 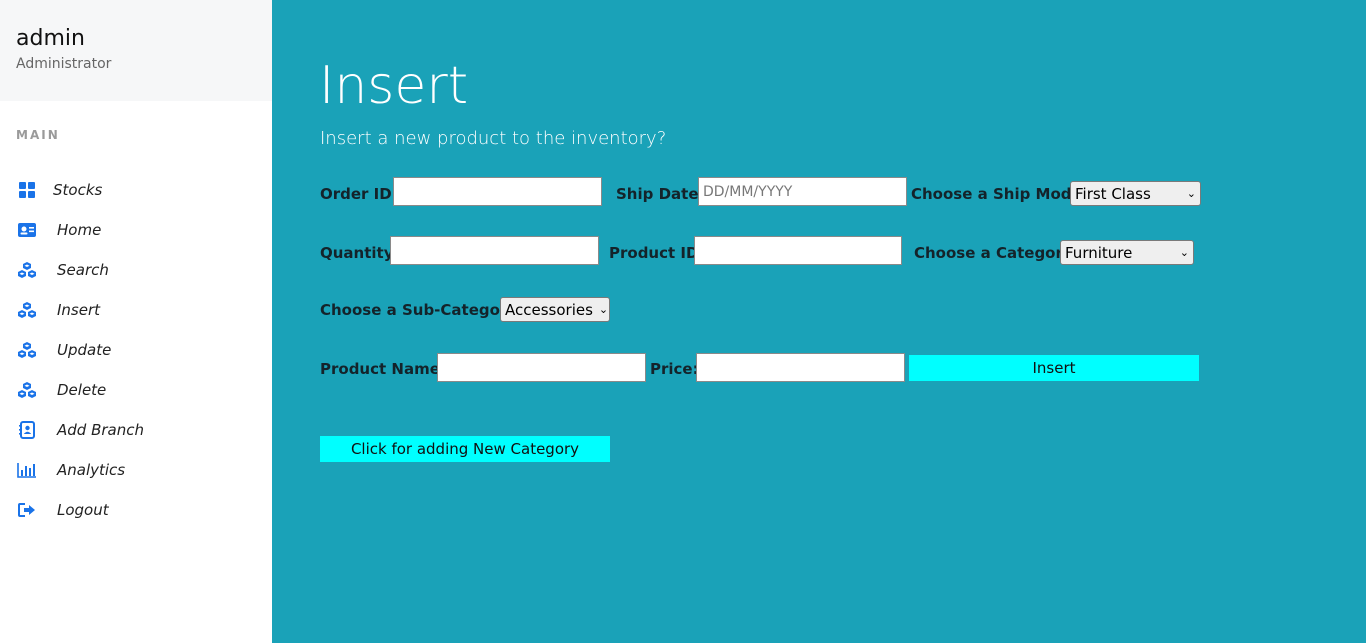 I want to click on quantity-input, so click(x=494, y=250).